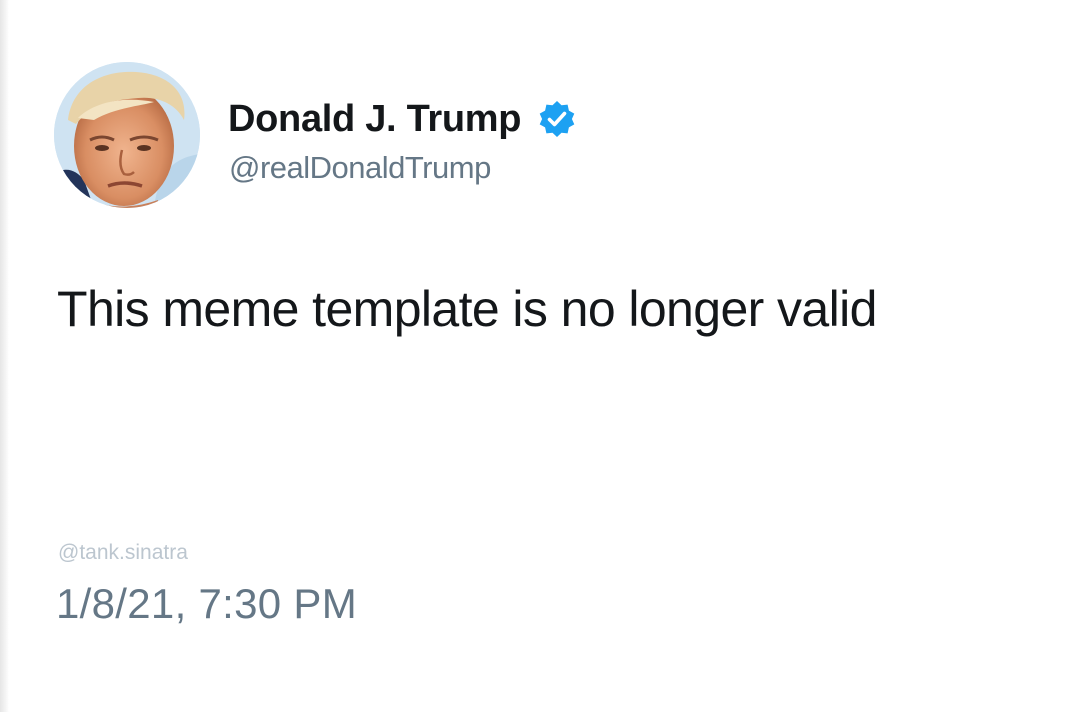 This screenshot has height=712, width=1080. I want to click on profile-photo-icon, so click(127, 135).